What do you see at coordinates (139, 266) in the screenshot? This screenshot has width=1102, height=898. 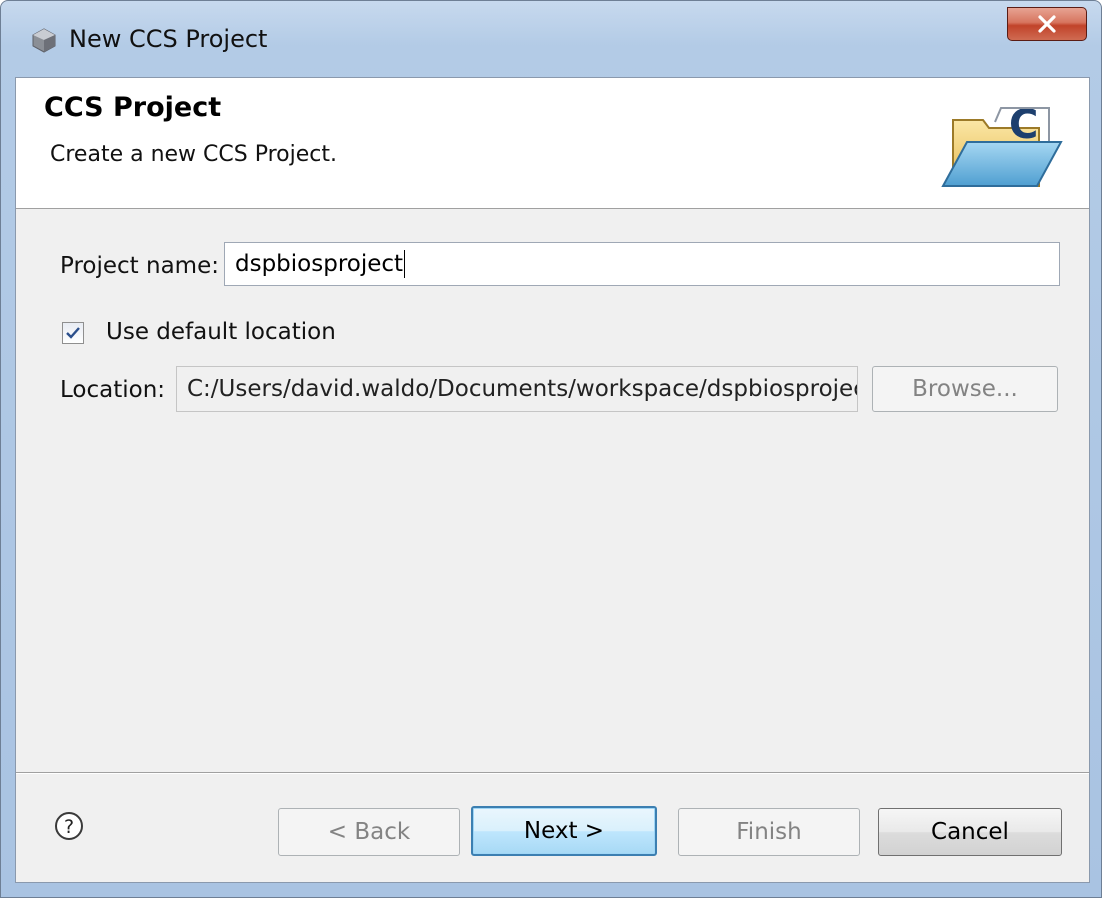 I see `project-name-label: Project name:` at bounding box center [139, 266].